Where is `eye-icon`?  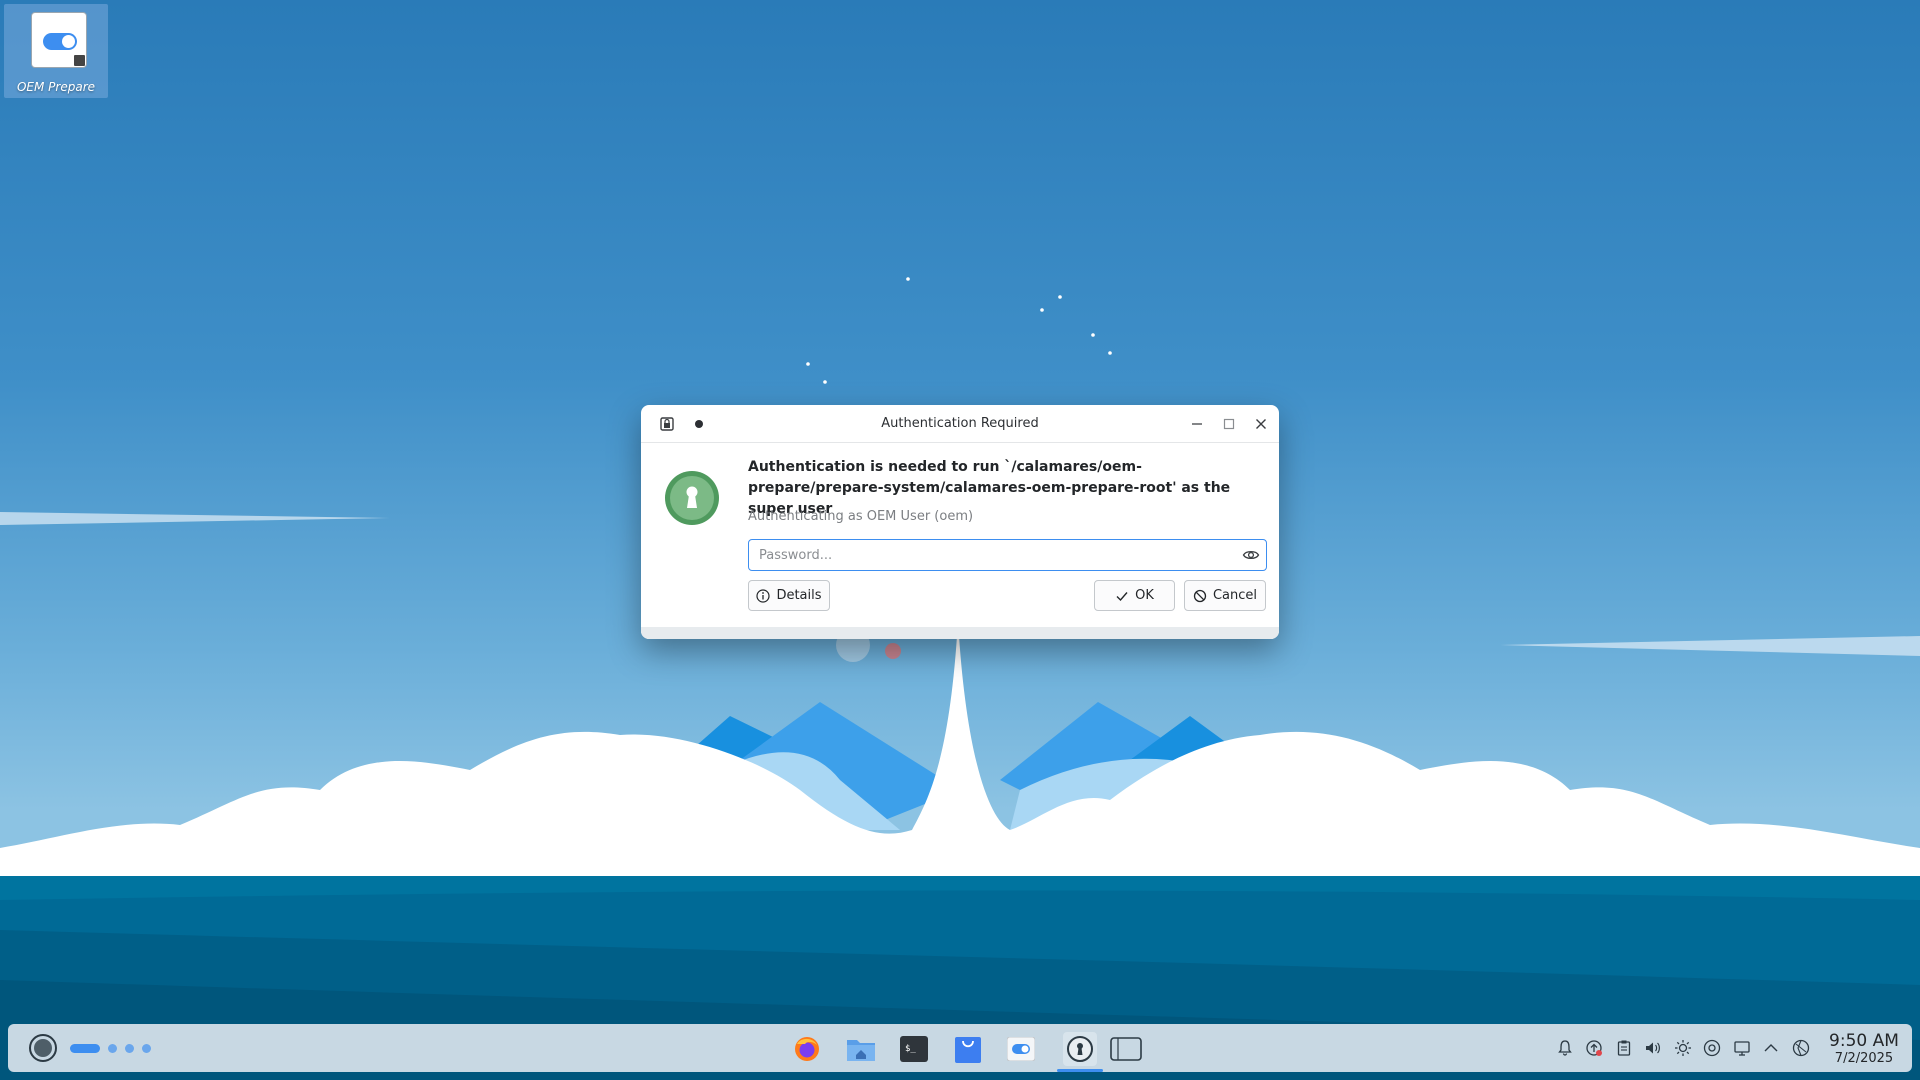
eye-icon is located at coordinates (1251, 555).